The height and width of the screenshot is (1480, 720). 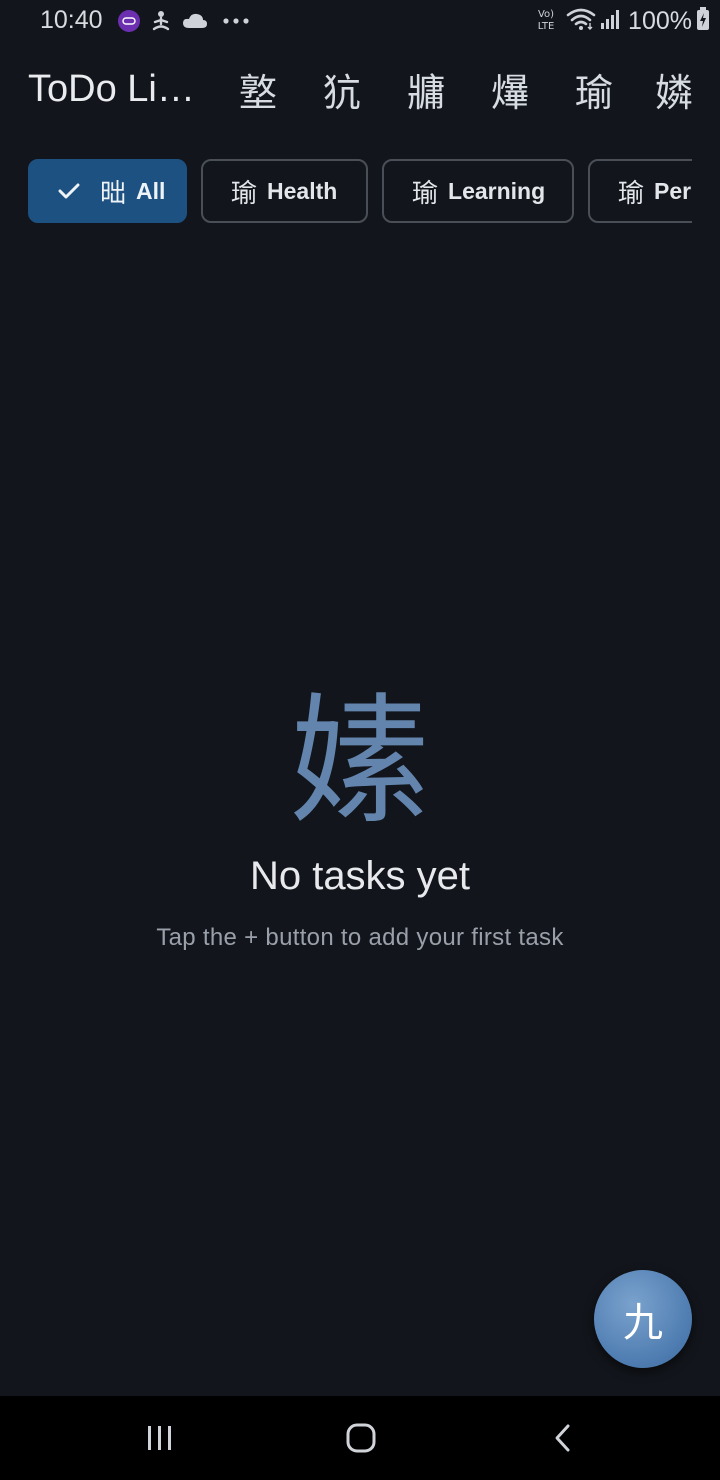 I want to click on category-filter-chips: 昢 All 瑜 Health 瑜 Learning 瑜 Per, so click(x=360, y=192).